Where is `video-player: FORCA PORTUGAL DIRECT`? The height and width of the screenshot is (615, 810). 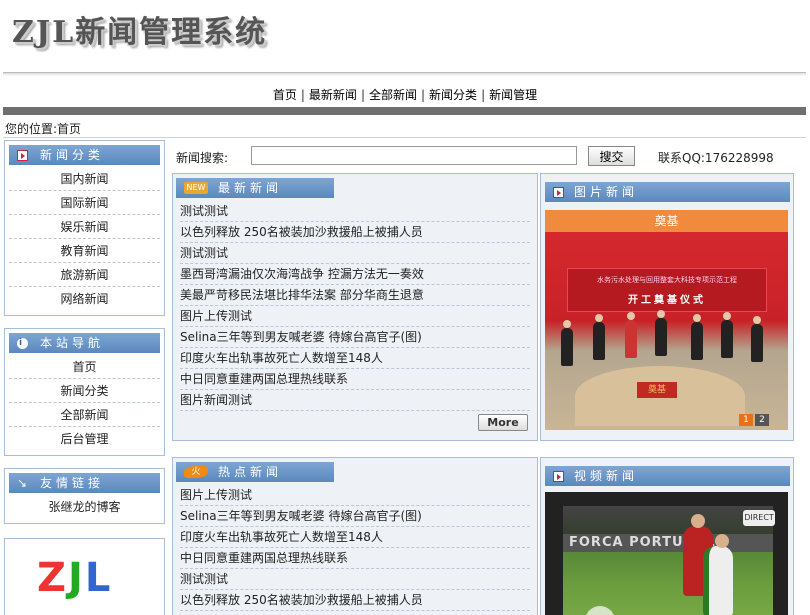 video-player: FORCA PORTUGAL DIRECT is located at coordinates (666, 553).